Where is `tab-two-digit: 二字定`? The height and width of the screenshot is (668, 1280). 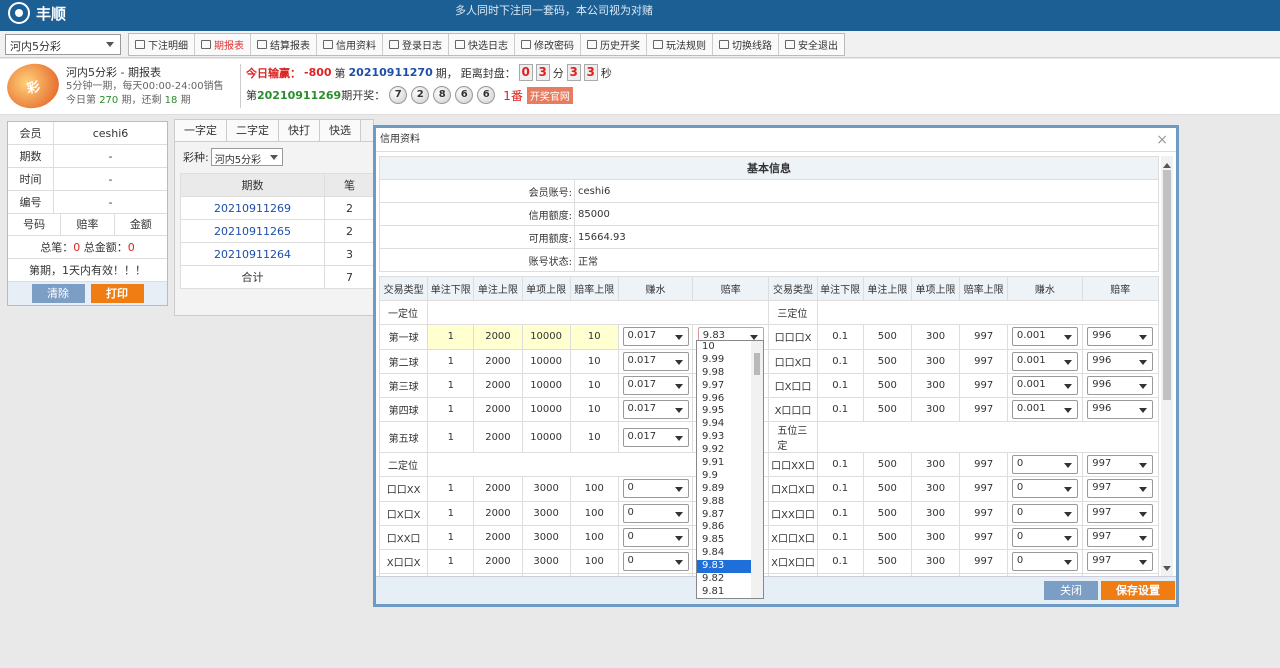 tab-two-digit: 二字定 is located at coordinates (253, 130).